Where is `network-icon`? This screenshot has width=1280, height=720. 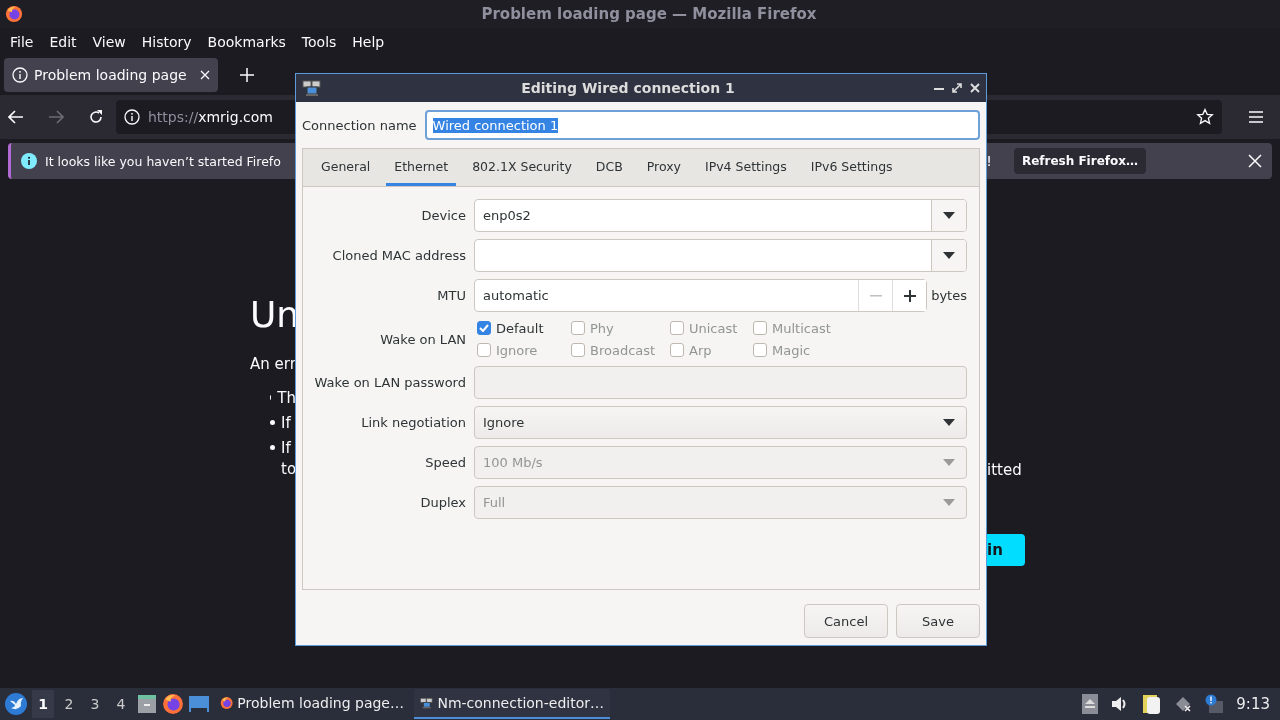 network-icon is located at coordinates (1183, 704).